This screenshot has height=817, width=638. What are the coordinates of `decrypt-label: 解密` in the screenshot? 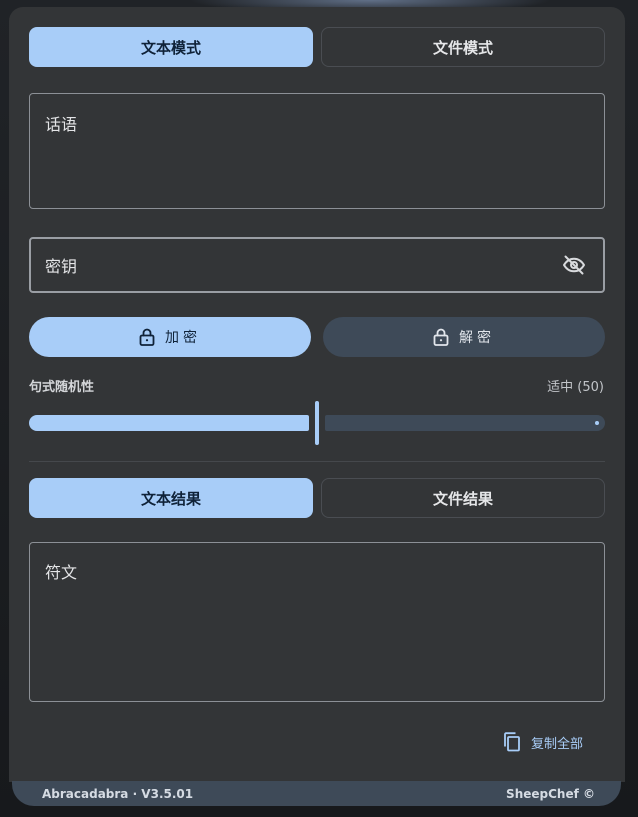 It's located at (477, 338).